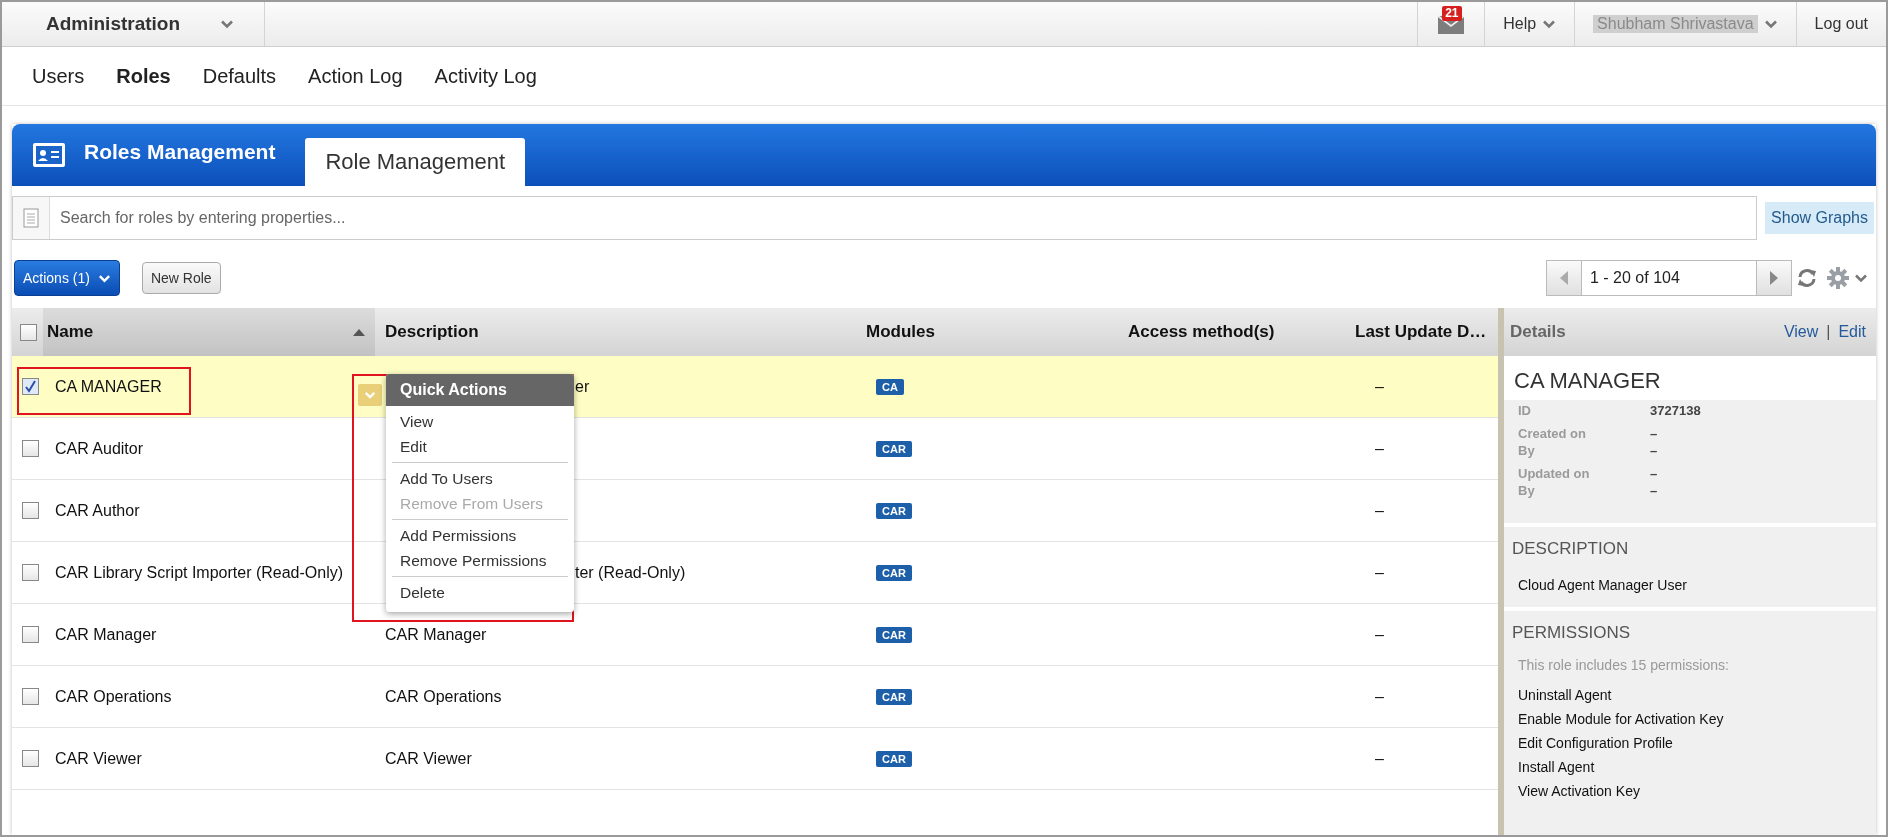 This screenshot has height=837, width=1888. I want to click on table-cell: CAR Auditor, so click(99, 448).